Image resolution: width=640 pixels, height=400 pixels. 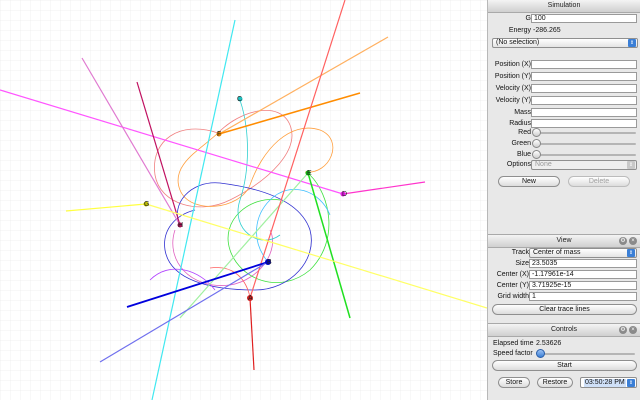 I want to click on red-label: Red, so click(x=524, y=132).